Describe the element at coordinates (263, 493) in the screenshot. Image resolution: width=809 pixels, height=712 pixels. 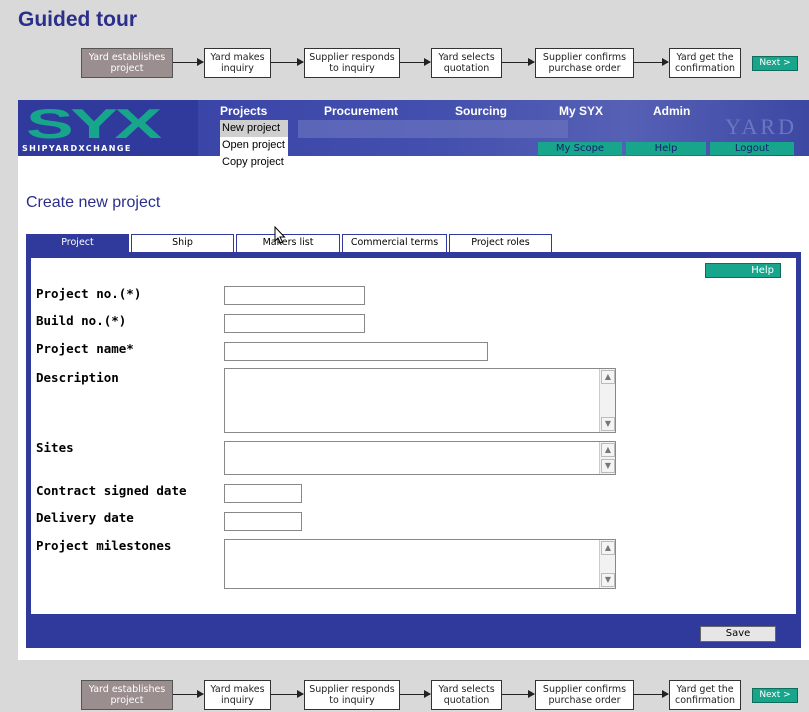
I see `contract-signed-date-input` at that location.